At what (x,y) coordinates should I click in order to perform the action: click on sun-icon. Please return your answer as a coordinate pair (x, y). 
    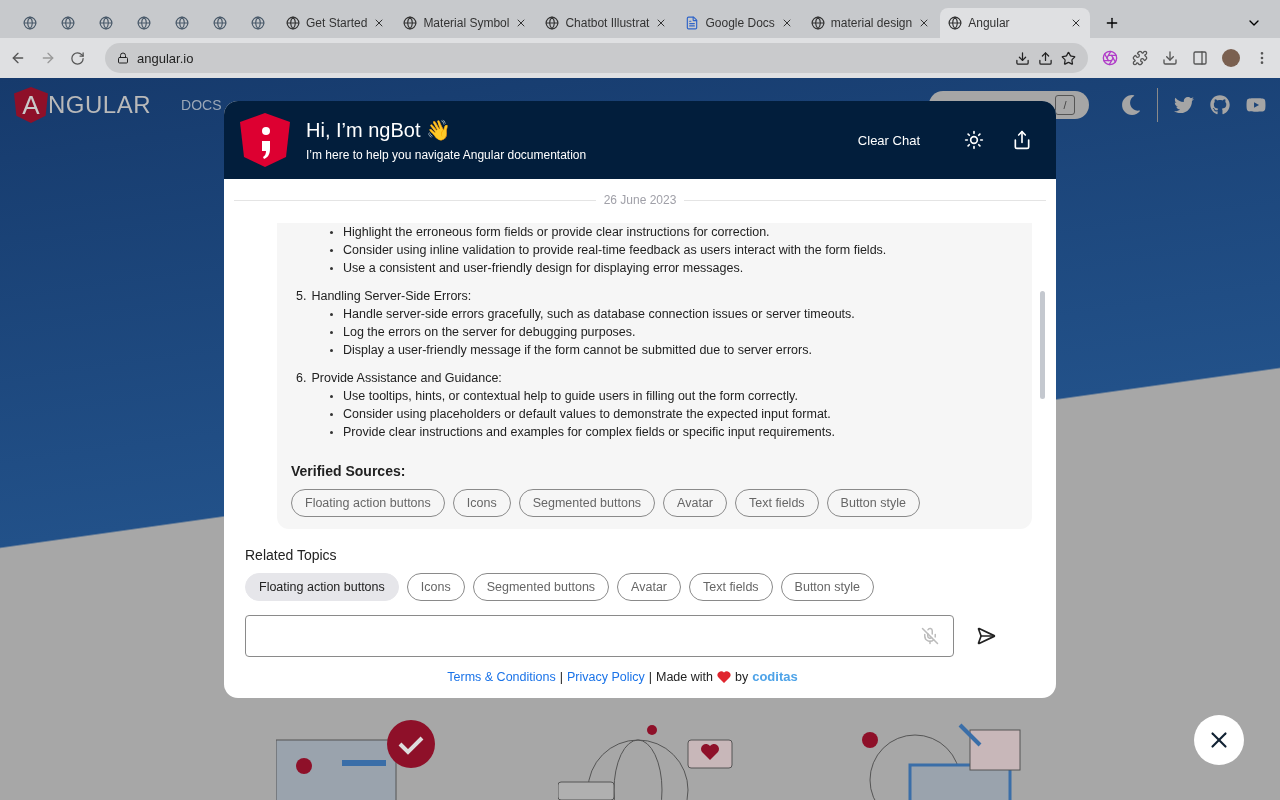
    Looking at the image, I should click on (974, 140).